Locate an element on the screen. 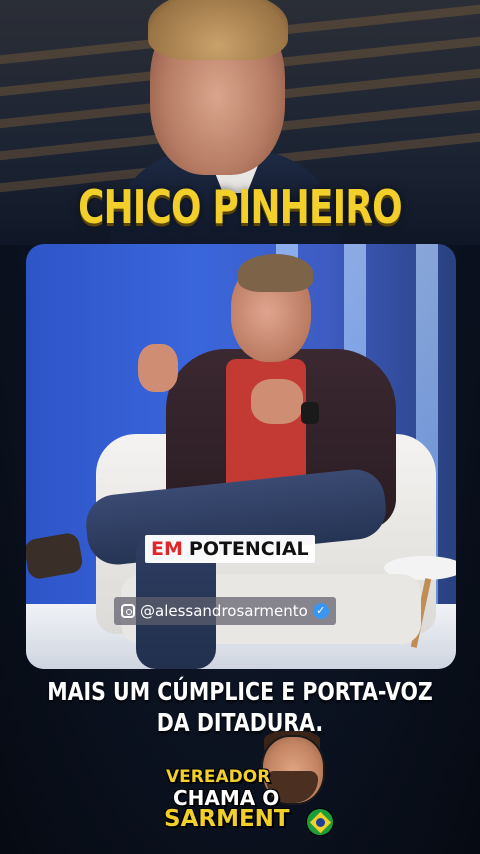 The height and width of the screenshot is (854, 480). portrait-hair is located at coordinates (218, 30).